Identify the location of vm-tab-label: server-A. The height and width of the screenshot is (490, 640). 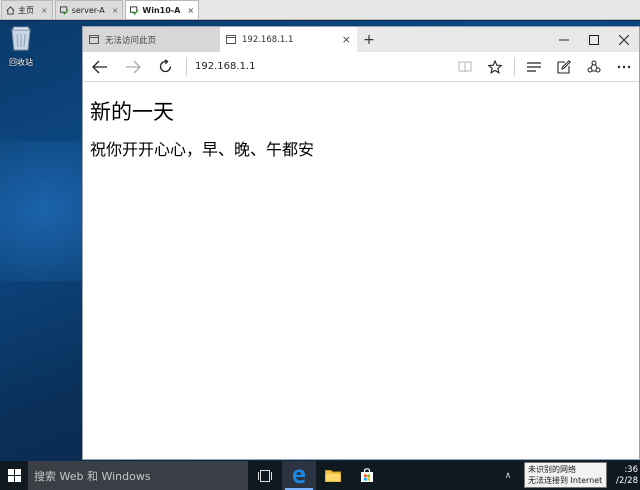
(88, 10).